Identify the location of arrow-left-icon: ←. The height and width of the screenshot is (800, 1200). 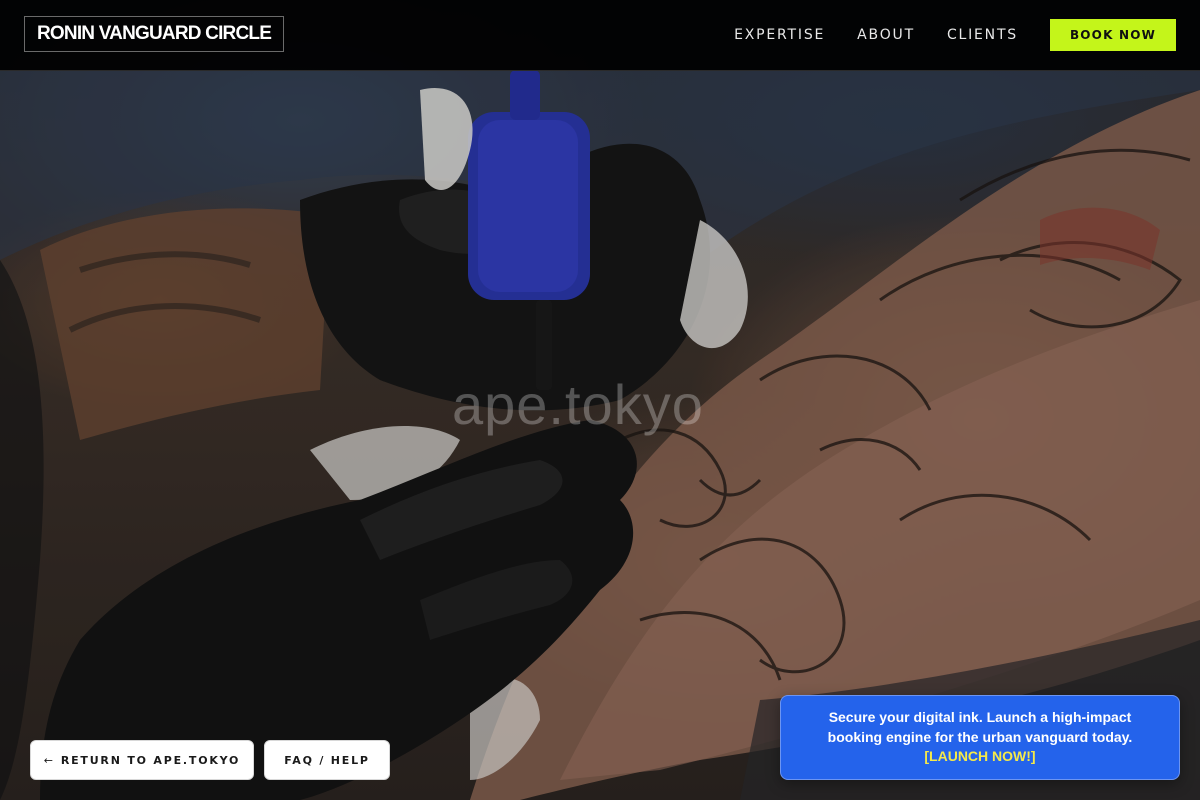
(49, 760).